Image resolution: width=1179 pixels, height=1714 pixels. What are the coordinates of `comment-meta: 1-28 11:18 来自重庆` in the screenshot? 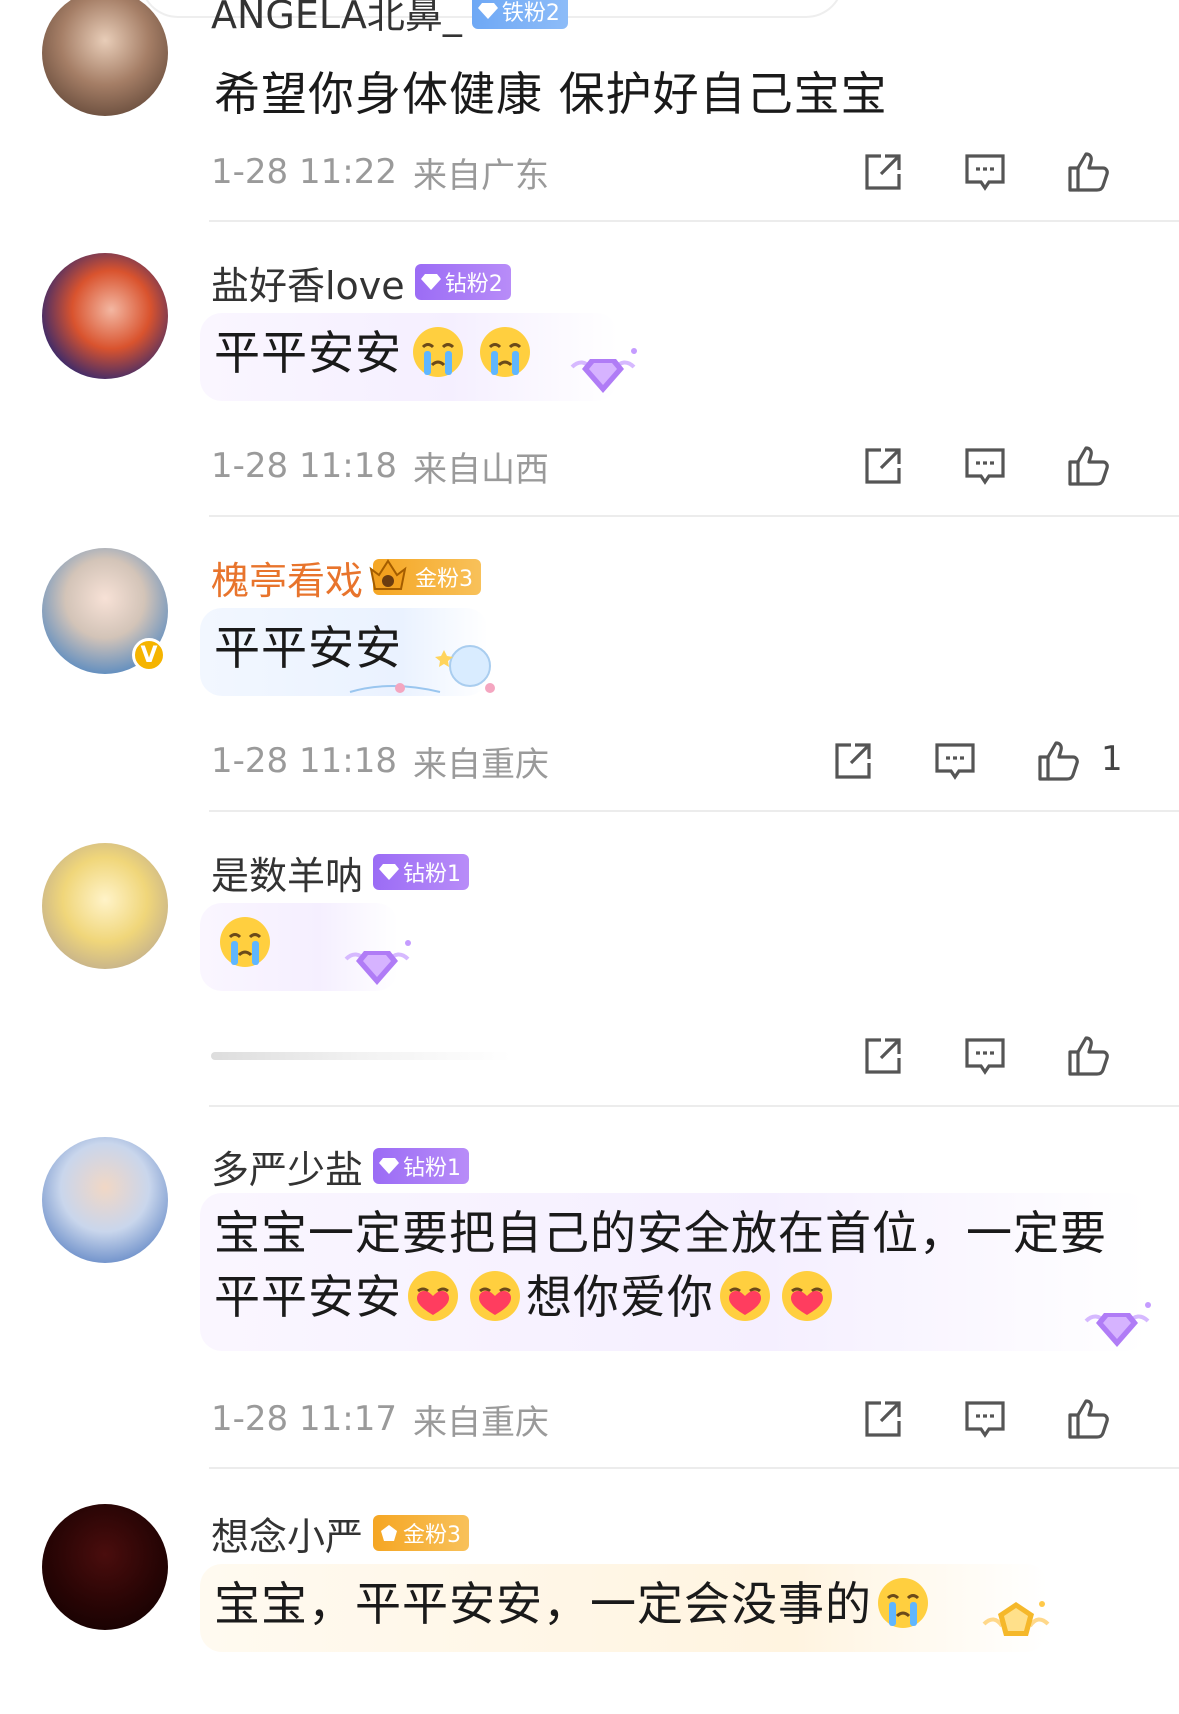 It's located at (380, 762).